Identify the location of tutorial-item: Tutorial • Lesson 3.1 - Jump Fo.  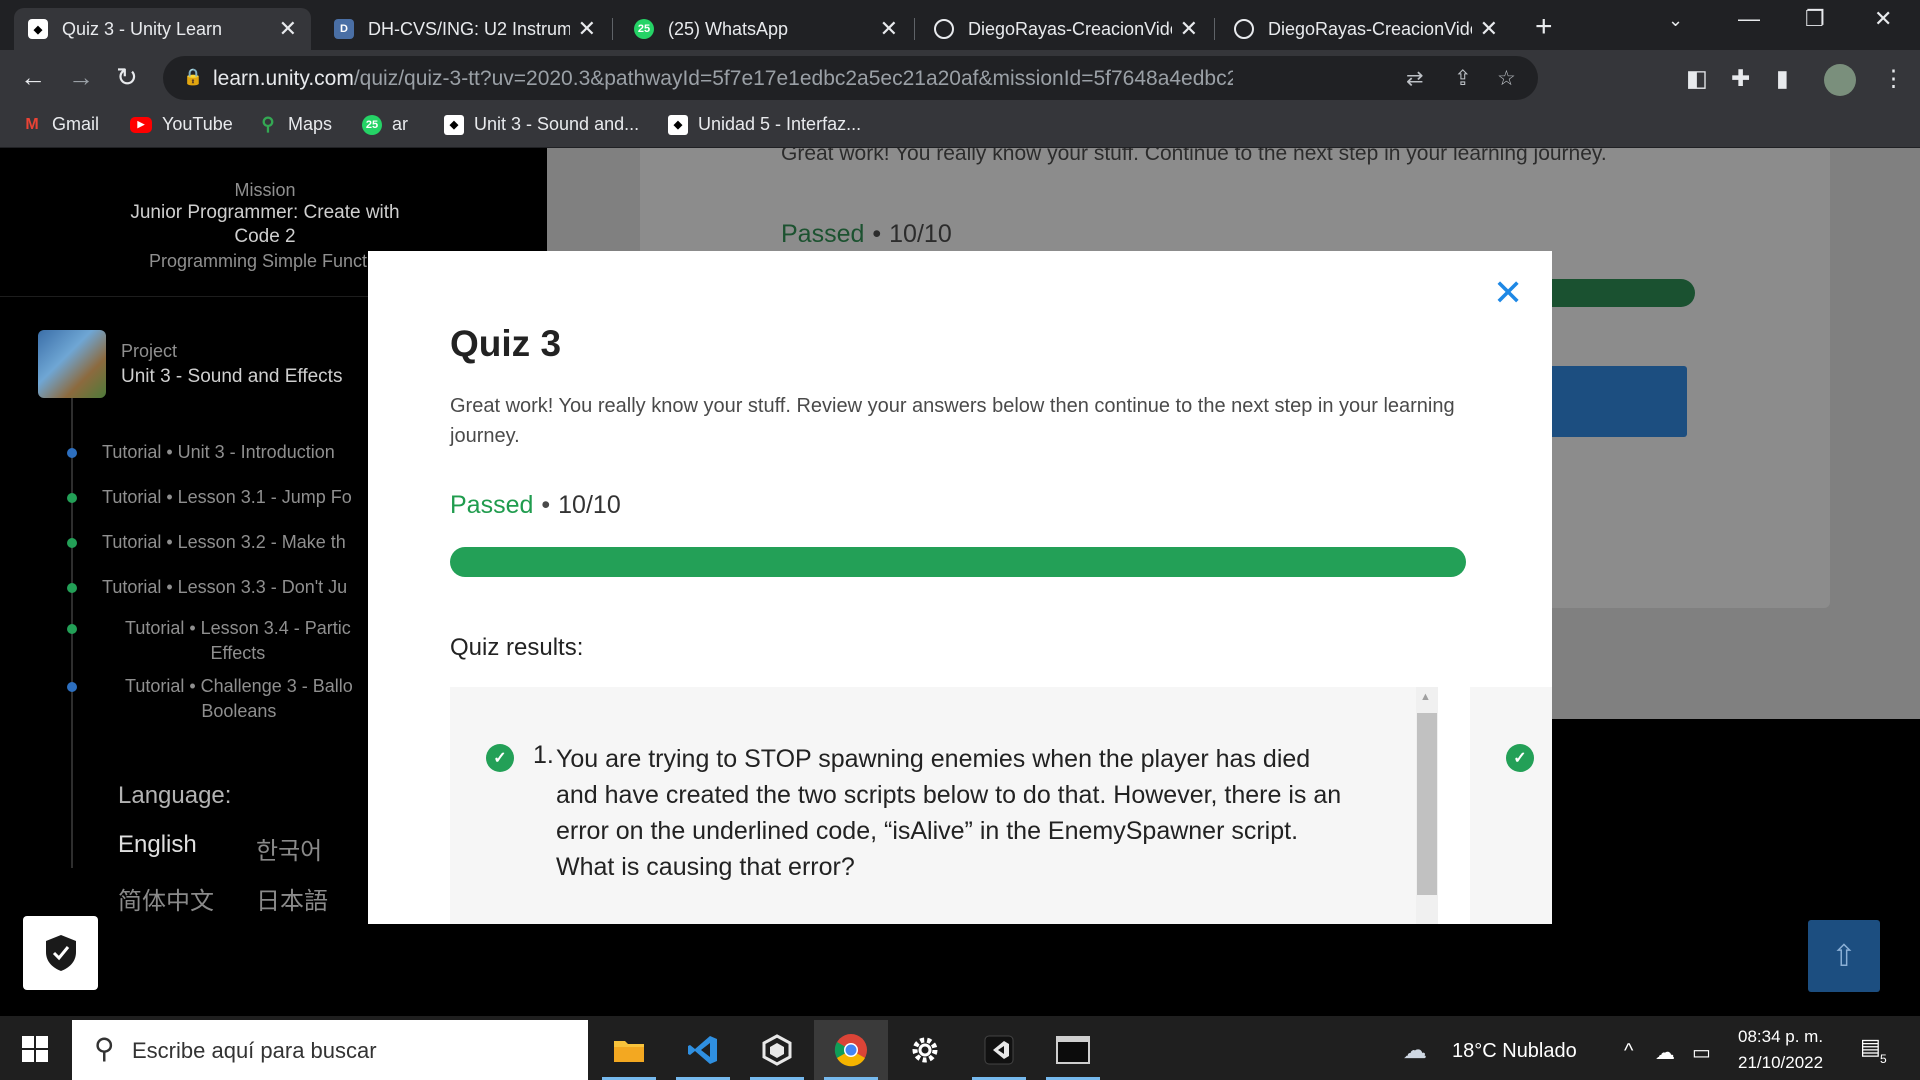
(227, 497).